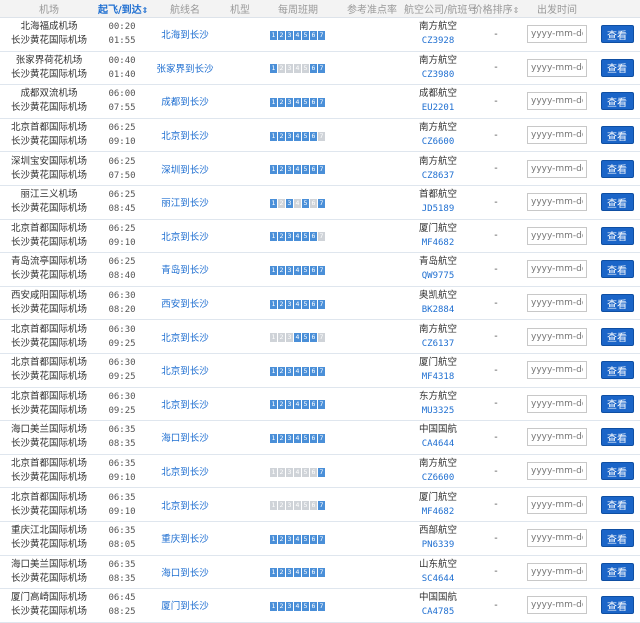 This screenshot has height=623, width=640. I want to click on arrival-time: 09:10, so click(122, 511).